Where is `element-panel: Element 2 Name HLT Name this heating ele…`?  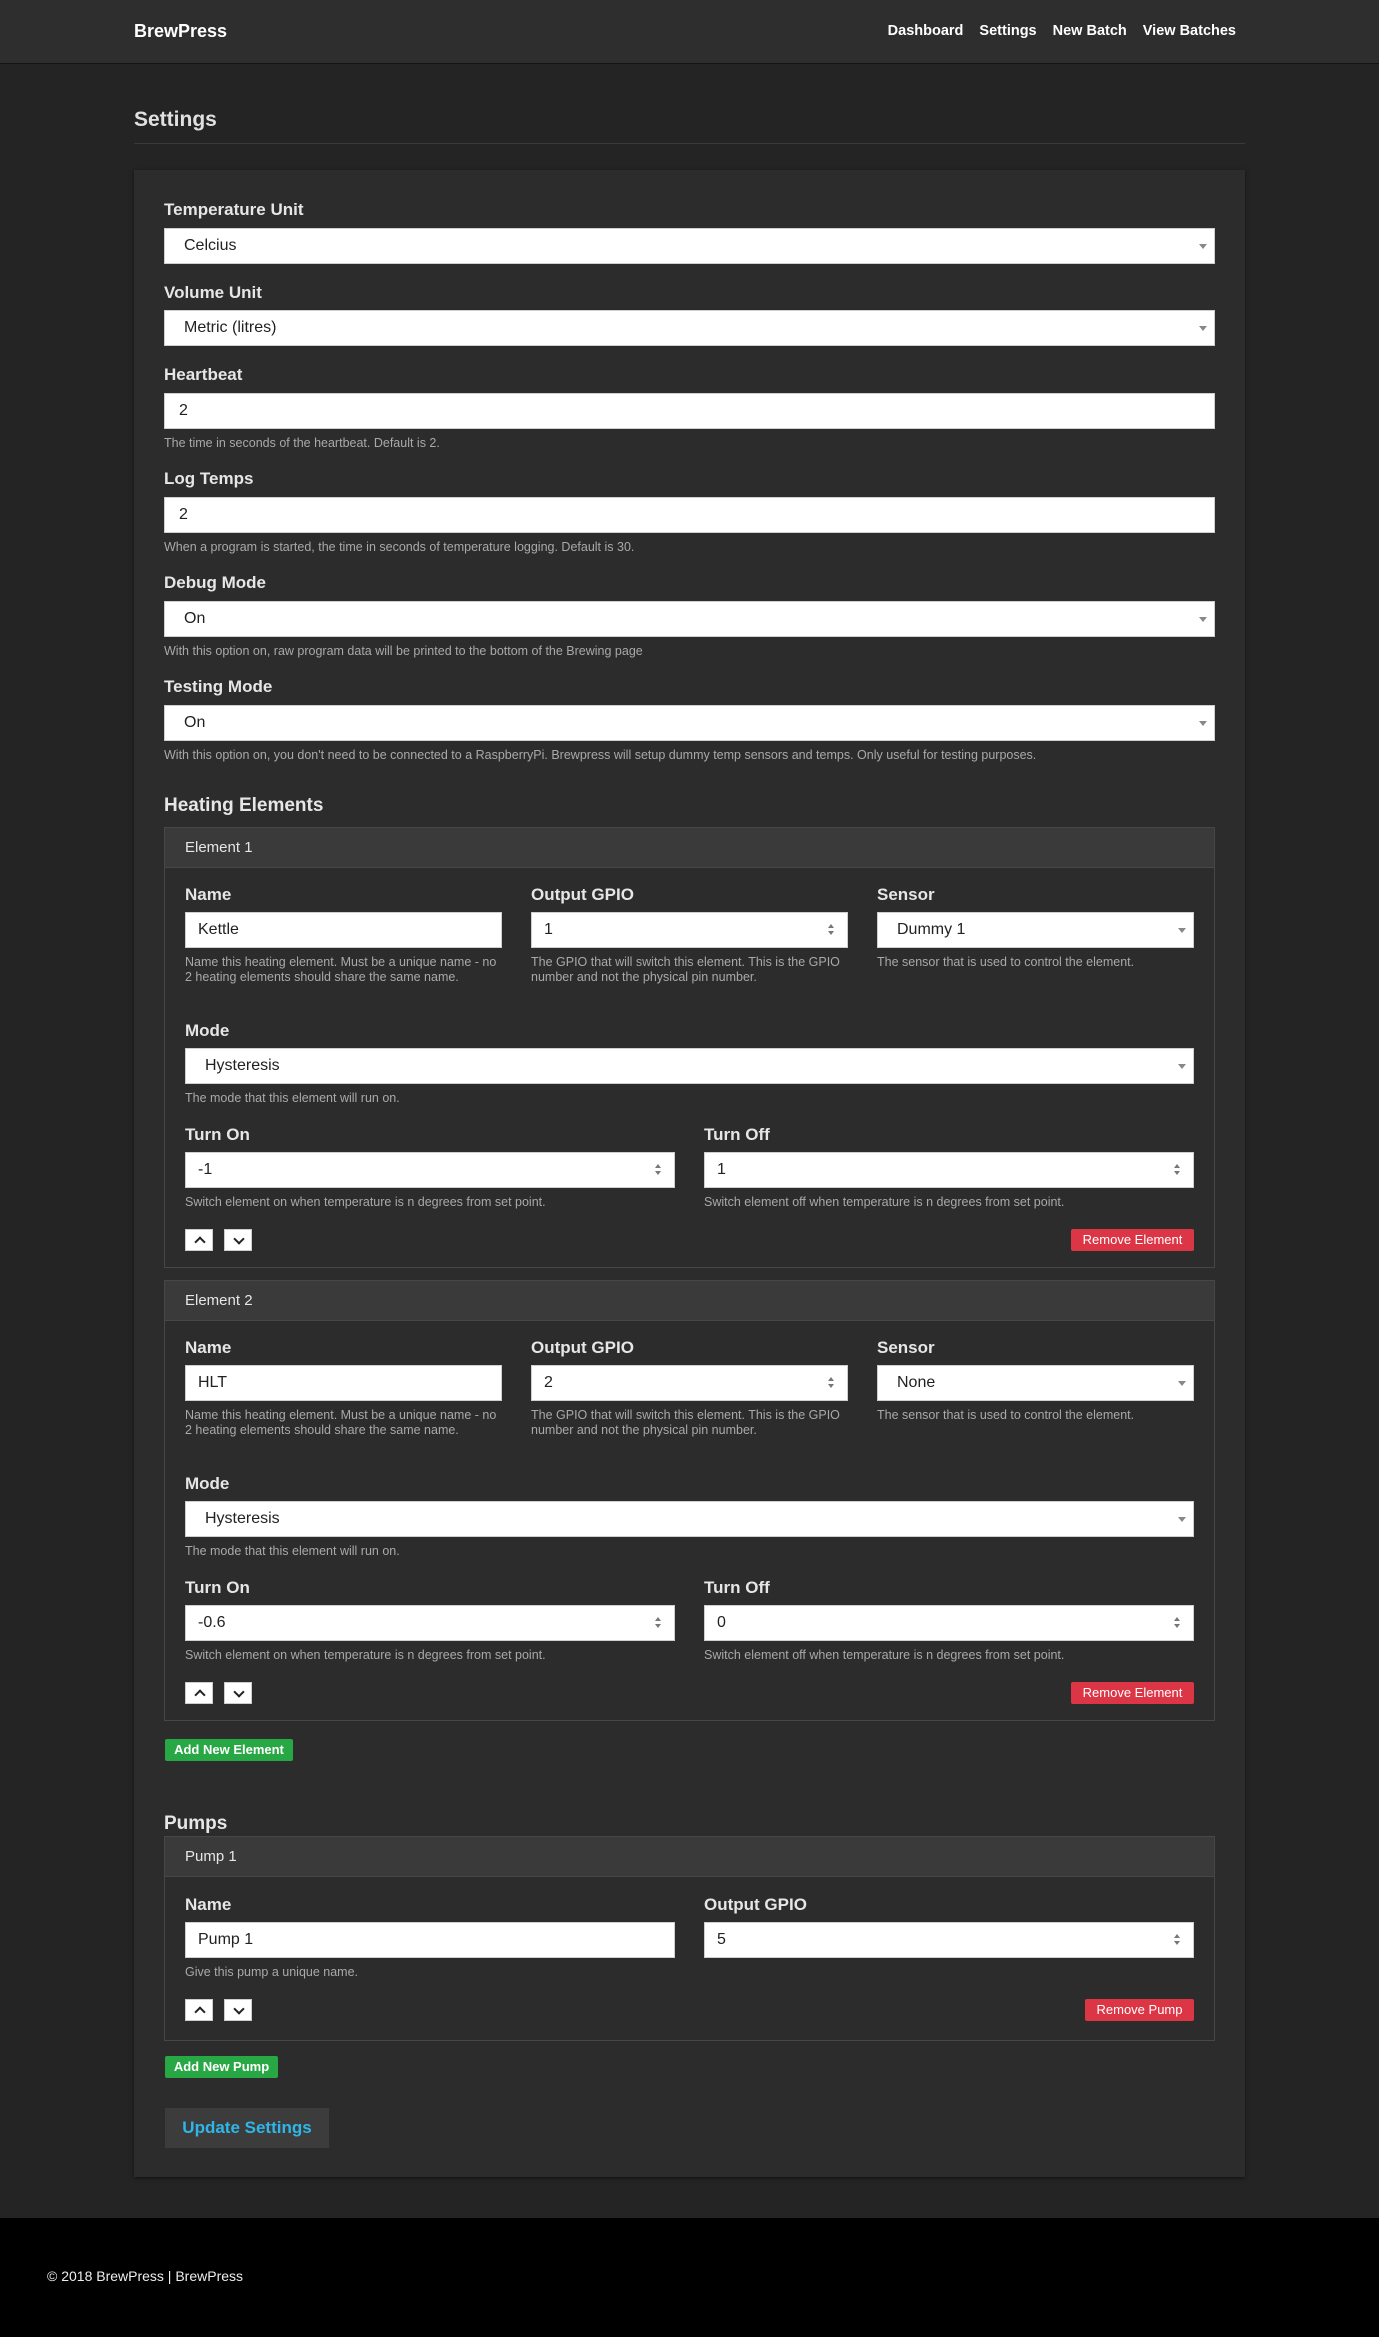
element-panel: Element 2 Name HLT Name this heating ele… is located at coordinates (689, 1500).